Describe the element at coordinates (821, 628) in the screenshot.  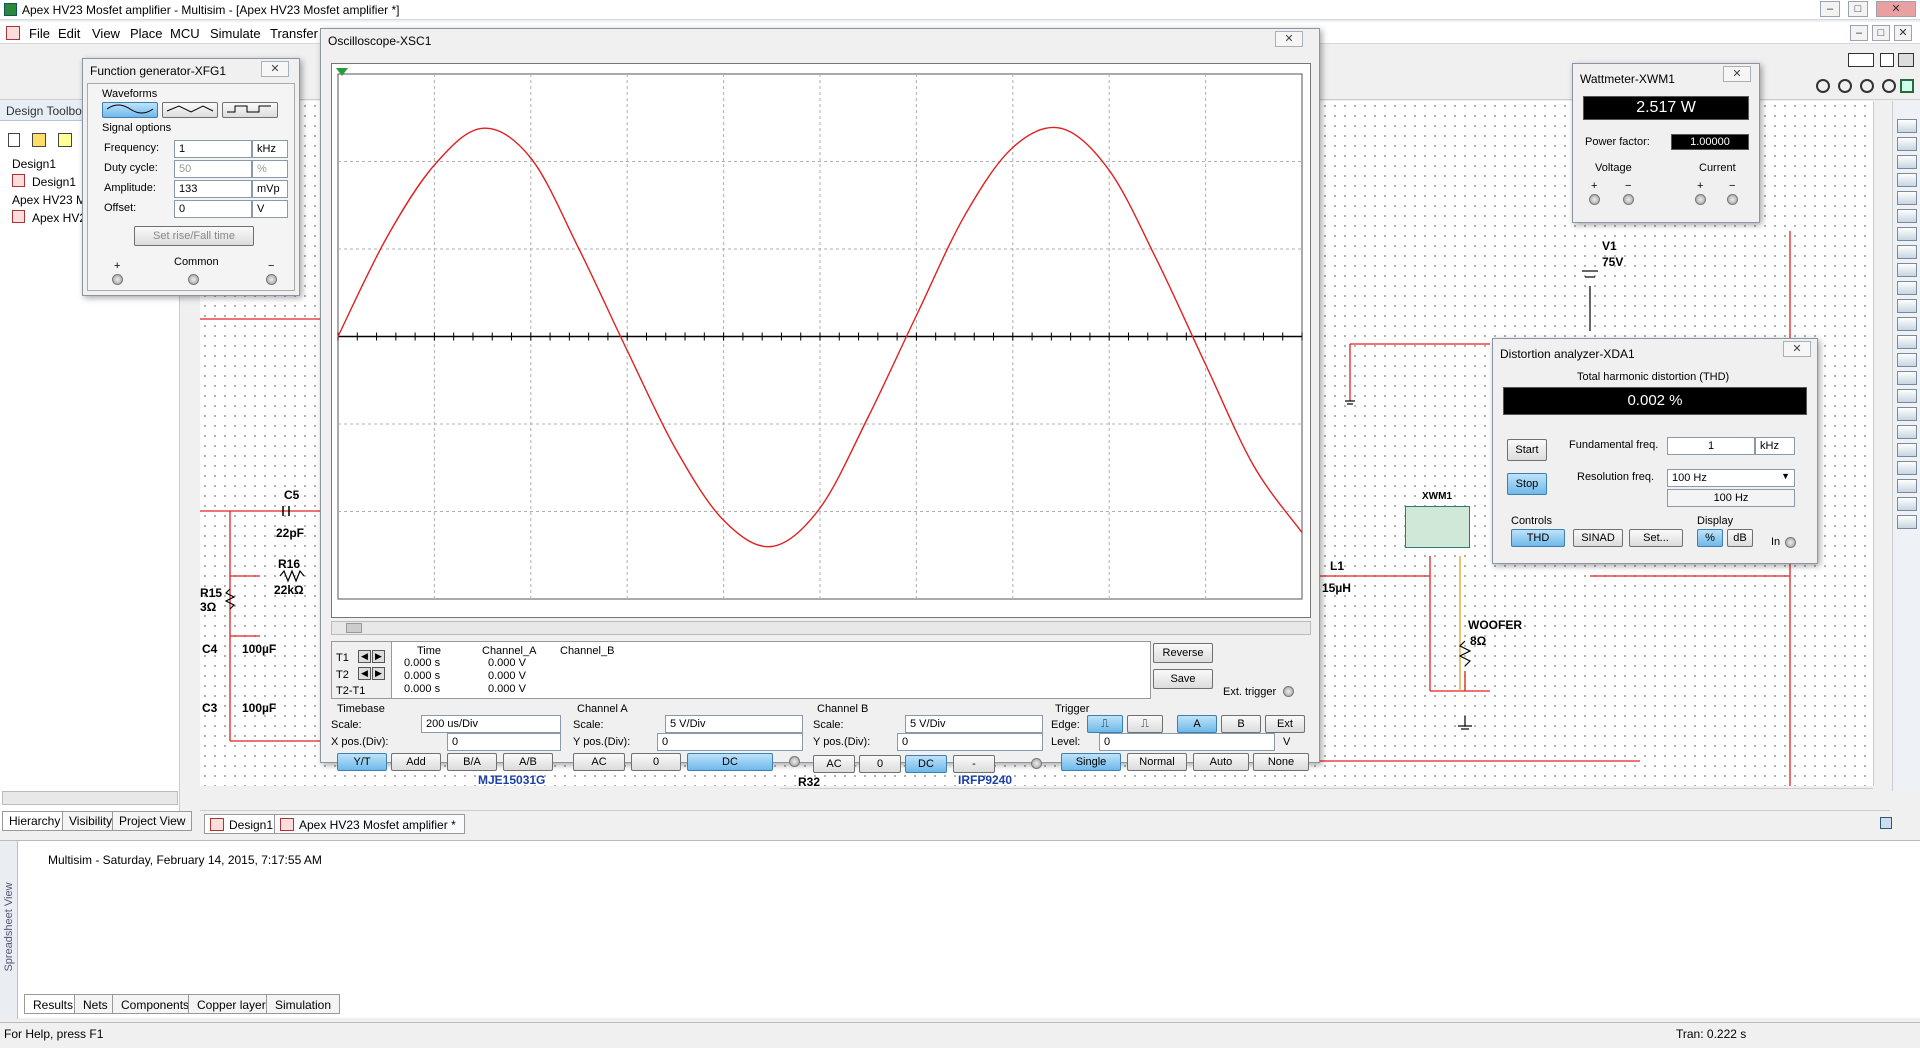
I see `scope-hscroll` at that location.